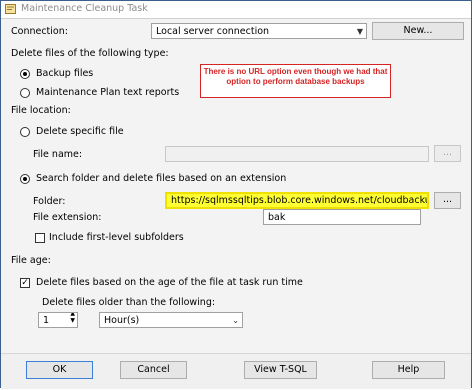  What do you see at coordinates (280, 370) in the screenshot?
I see `view-tsql-button: View T-SQL` at bounding box center [280, 370].